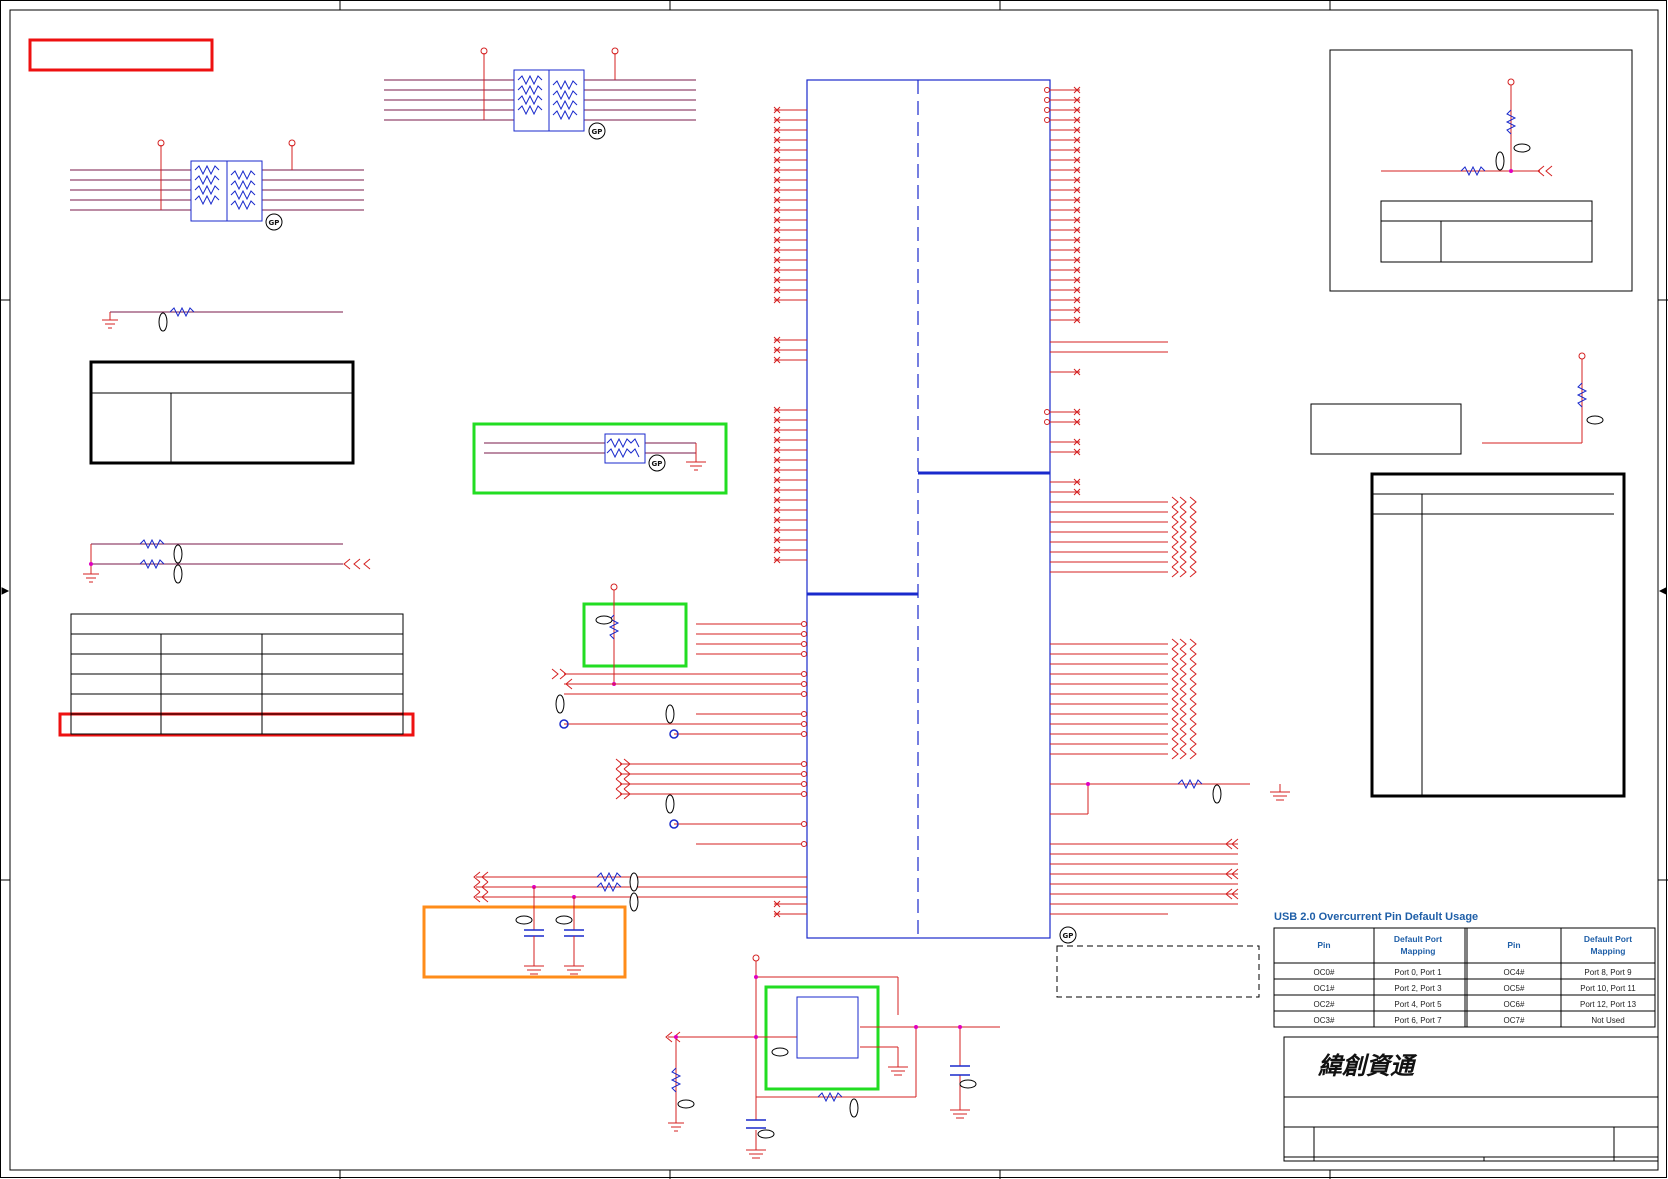 Image resolution: width=1668 pixels, height=1179 pixels. What do you see at coordinates (928, 509) in the screenshot?
I see `main-ic` at bounding box center [928, 509].